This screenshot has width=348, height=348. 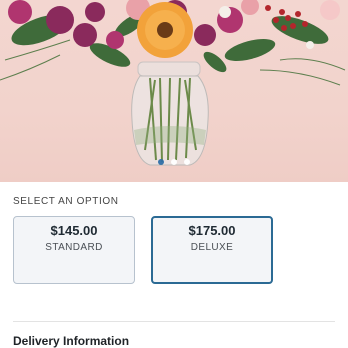 What do you see at coordinates (174, 321) in the screenshot?
I see `section-divider` at bounding box center [174, 321].